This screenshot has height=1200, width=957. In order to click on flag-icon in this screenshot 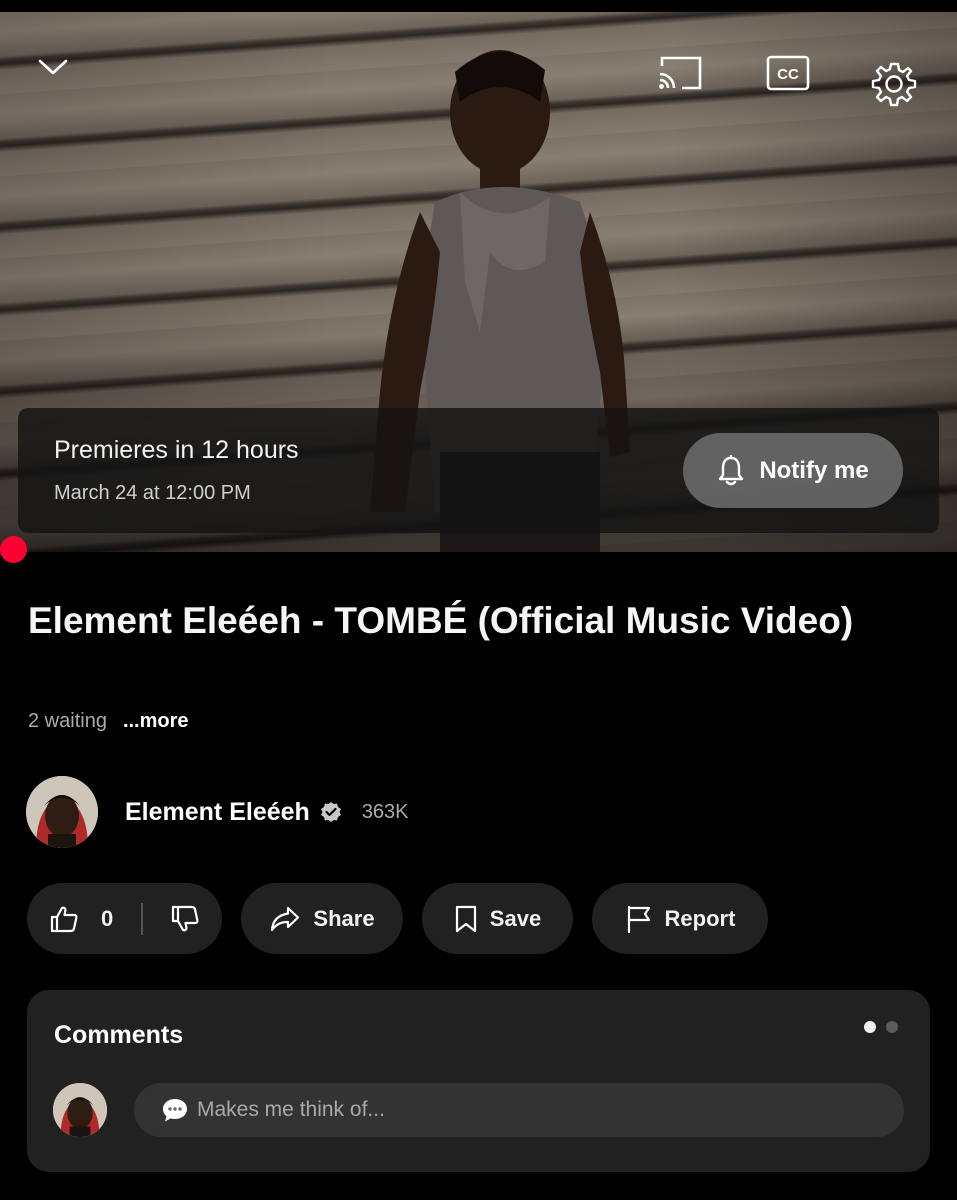, I will do `click(638, 919)`.